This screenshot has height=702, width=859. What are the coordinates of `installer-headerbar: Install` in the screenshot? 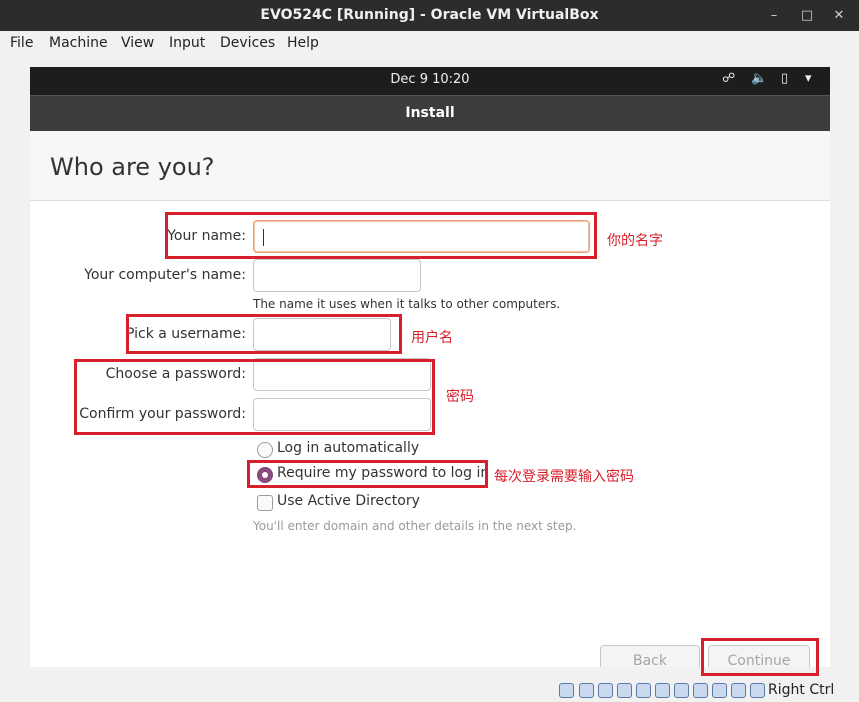 It's located at (430, 113).